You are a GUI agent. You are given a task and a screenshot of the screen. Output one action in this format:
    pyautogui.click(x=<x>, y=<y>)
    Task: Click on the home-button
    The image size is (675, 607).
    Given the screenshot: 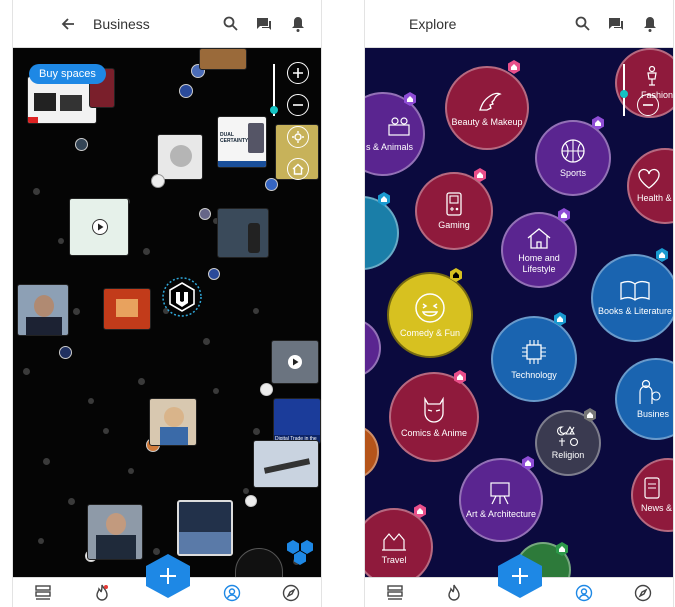 What is the action you would take?
    pyautogui.click(x=298, y=169)
    